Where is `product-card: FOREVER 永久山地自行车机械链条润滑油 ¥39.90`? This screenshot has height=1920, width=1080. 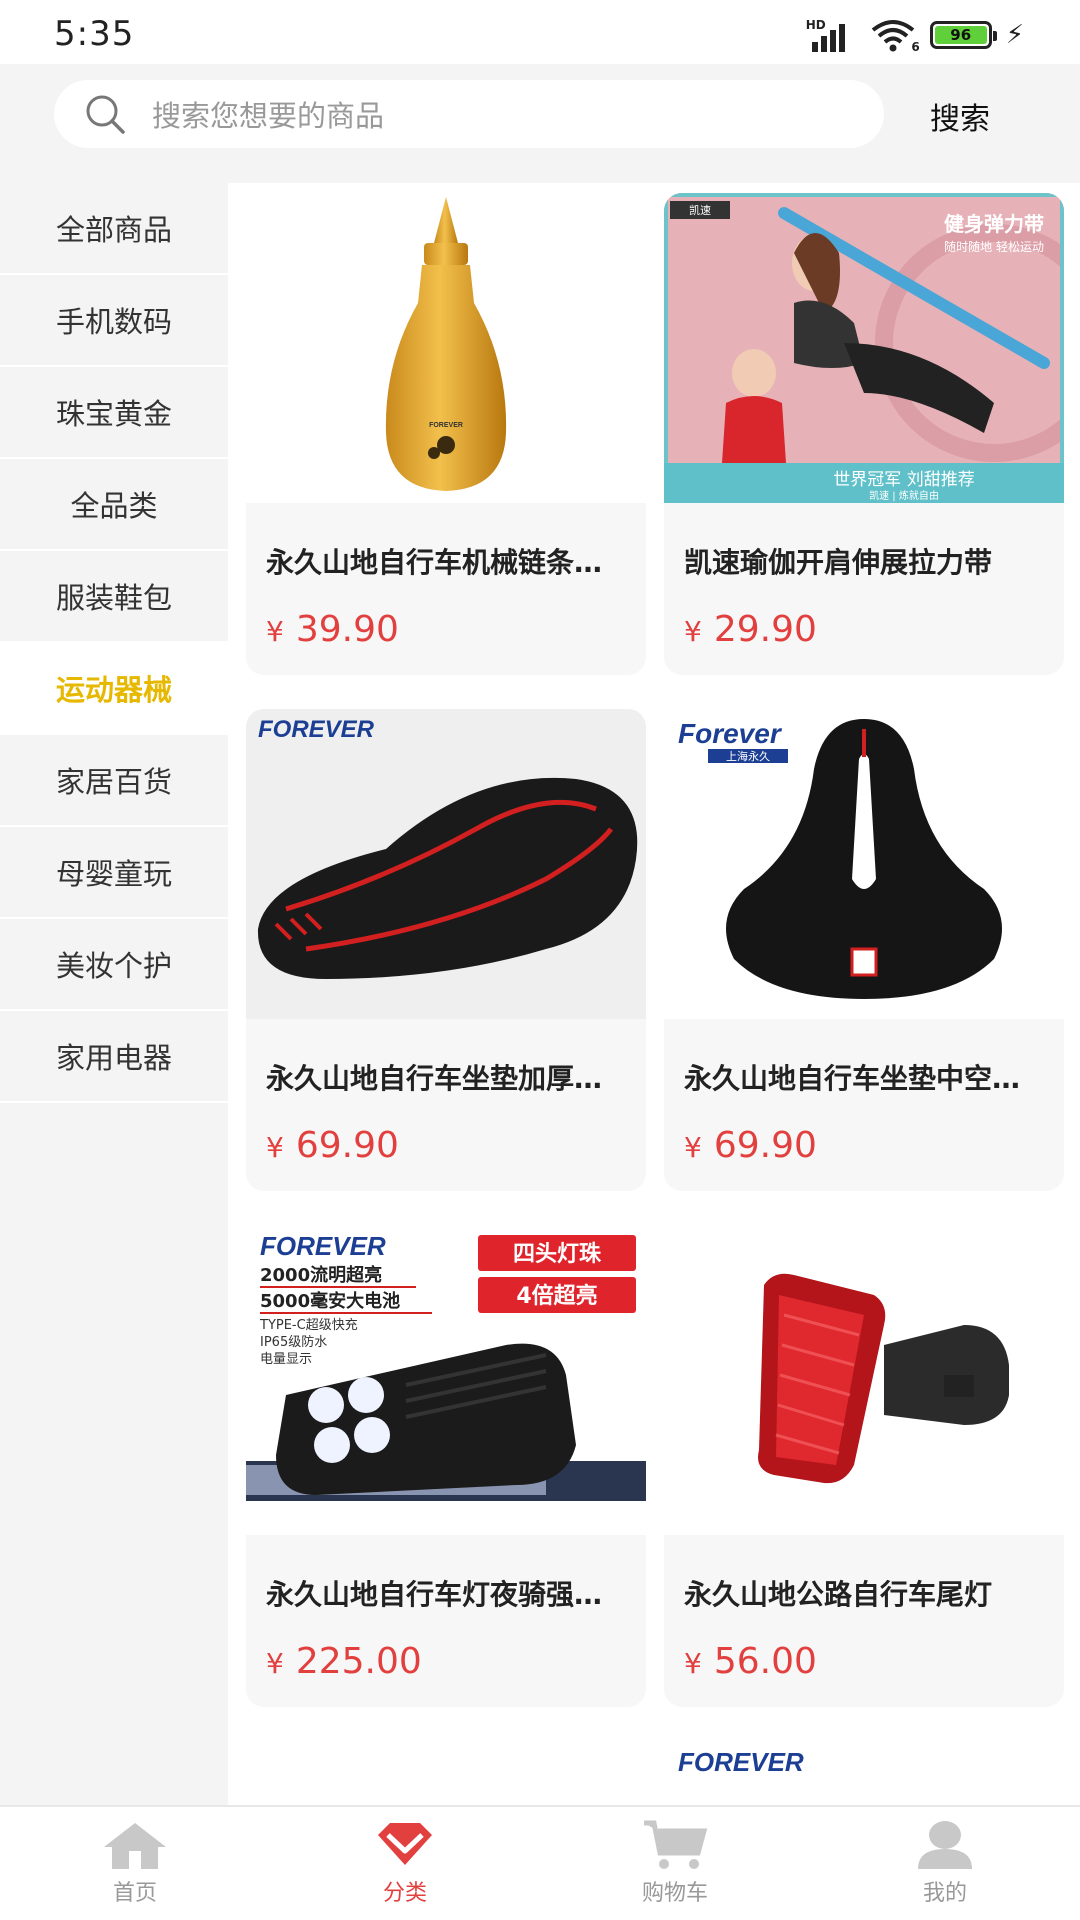 product-card: FOREVER 永久山地自行车机械链条润滑油 ¥39.90 is located at coordinates (446, 434).